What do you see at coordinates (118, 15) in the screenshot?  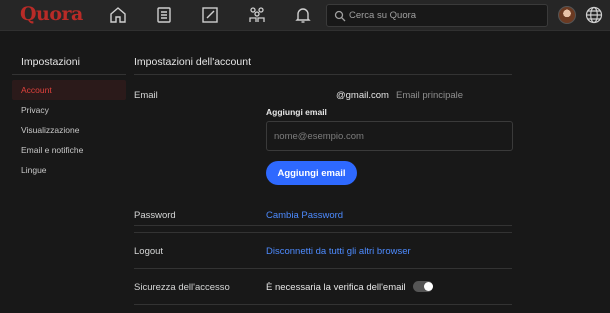 I see `home-icon` at bounding box center [118, 15].